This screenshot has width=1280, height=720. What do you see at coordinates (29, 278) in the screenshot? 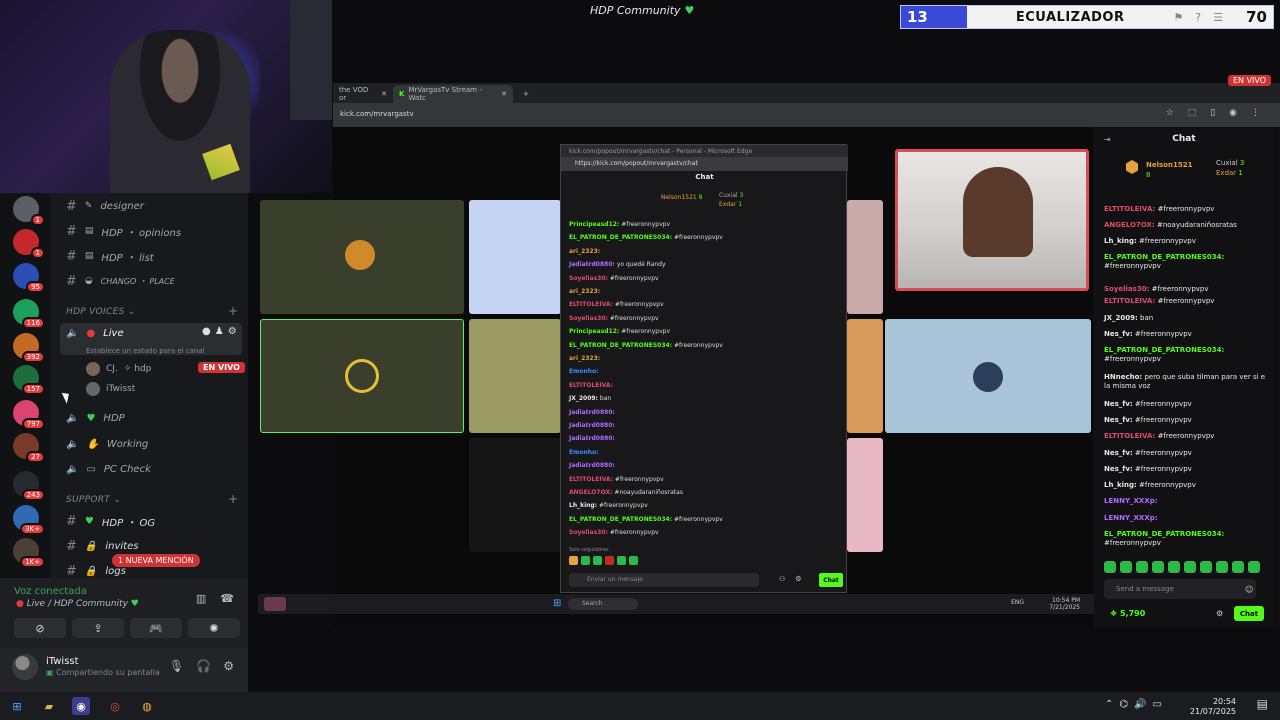
I see `server-icon: 95` at bounding box center [29, 278].